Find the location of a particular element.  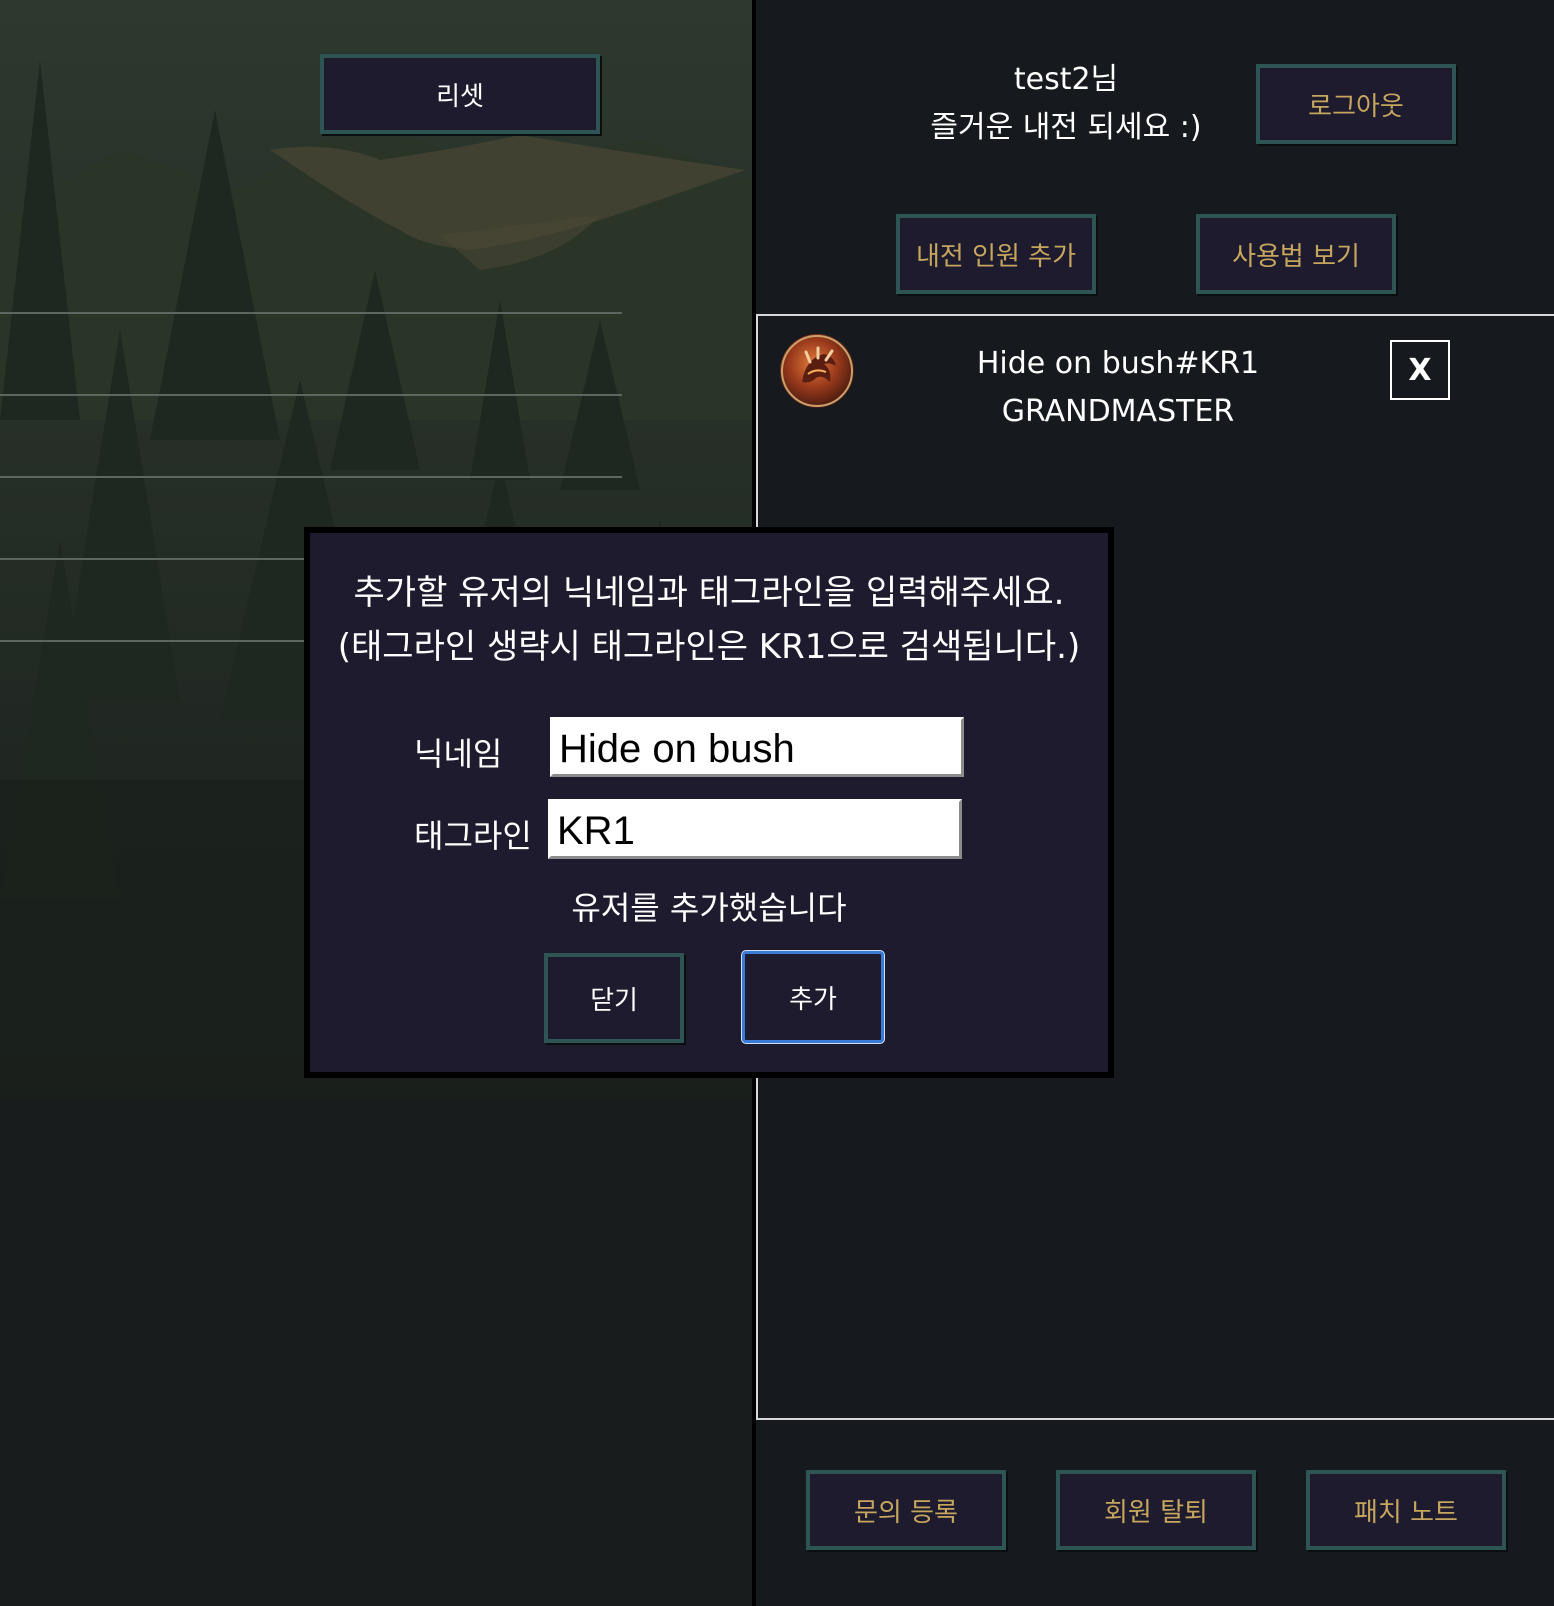

player-card: Hide on bush#KR1 GRANDMASTER X is located at coordinates (1156, 372).